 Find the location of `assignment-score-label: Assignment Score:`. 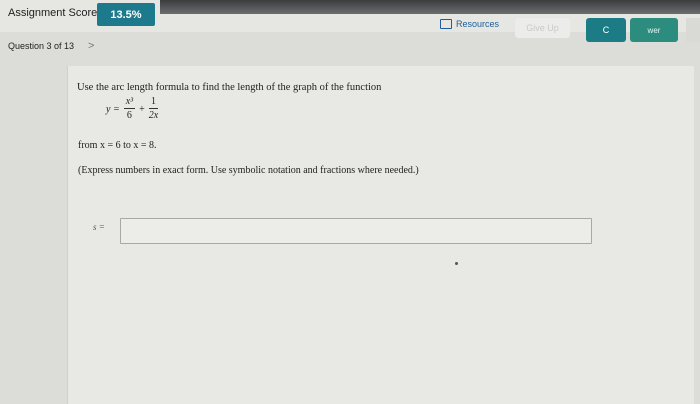

assignment-score-label: Assignment Score: is located at coordinates (54, 13).